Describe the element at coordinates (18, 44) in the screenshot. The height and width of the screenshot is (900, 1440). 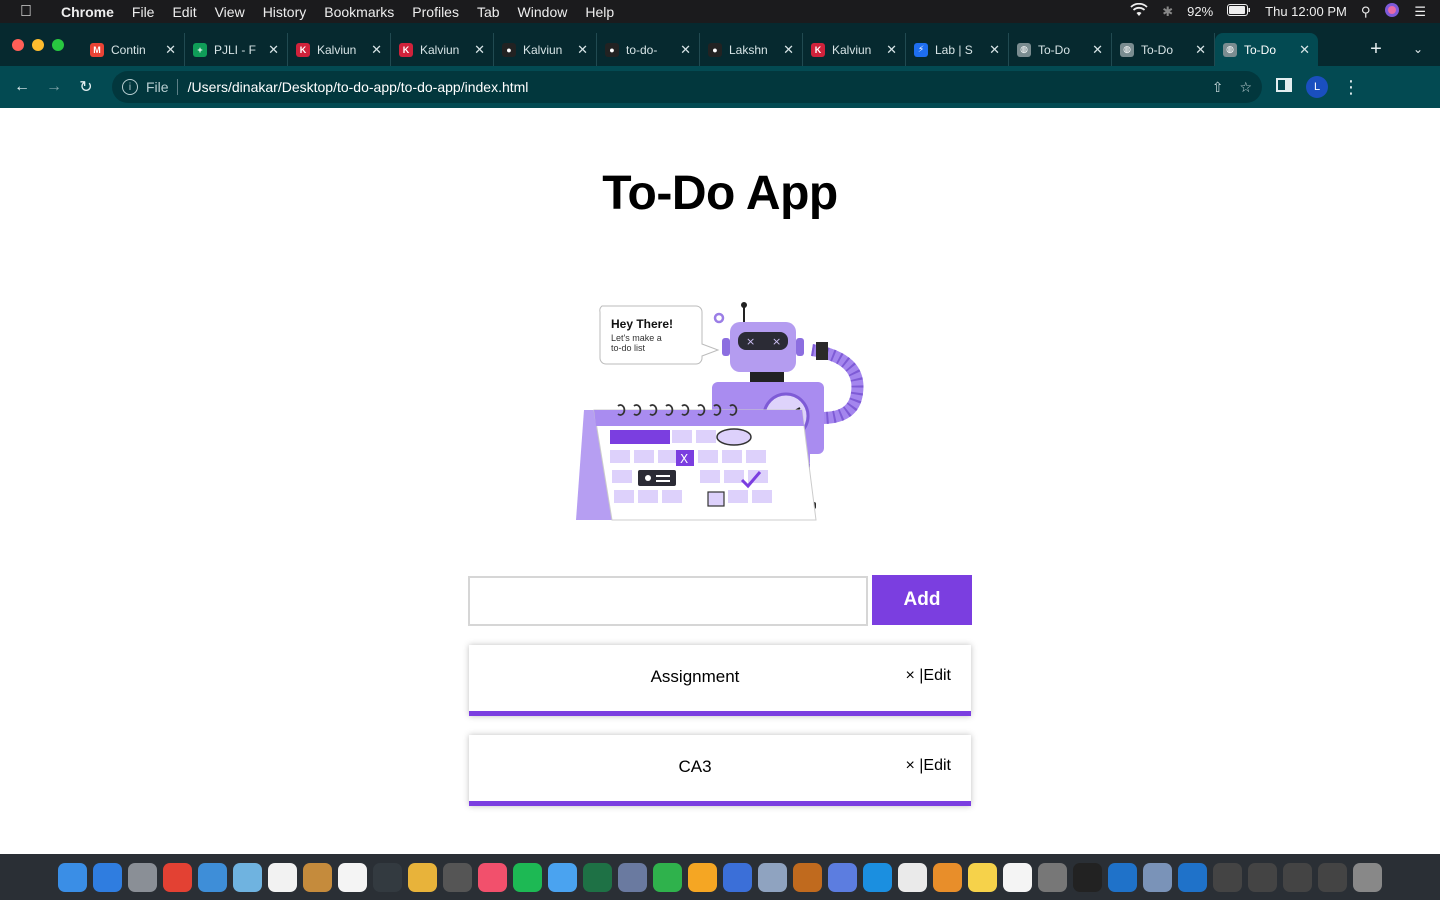
I see `close-window-button` at that location.